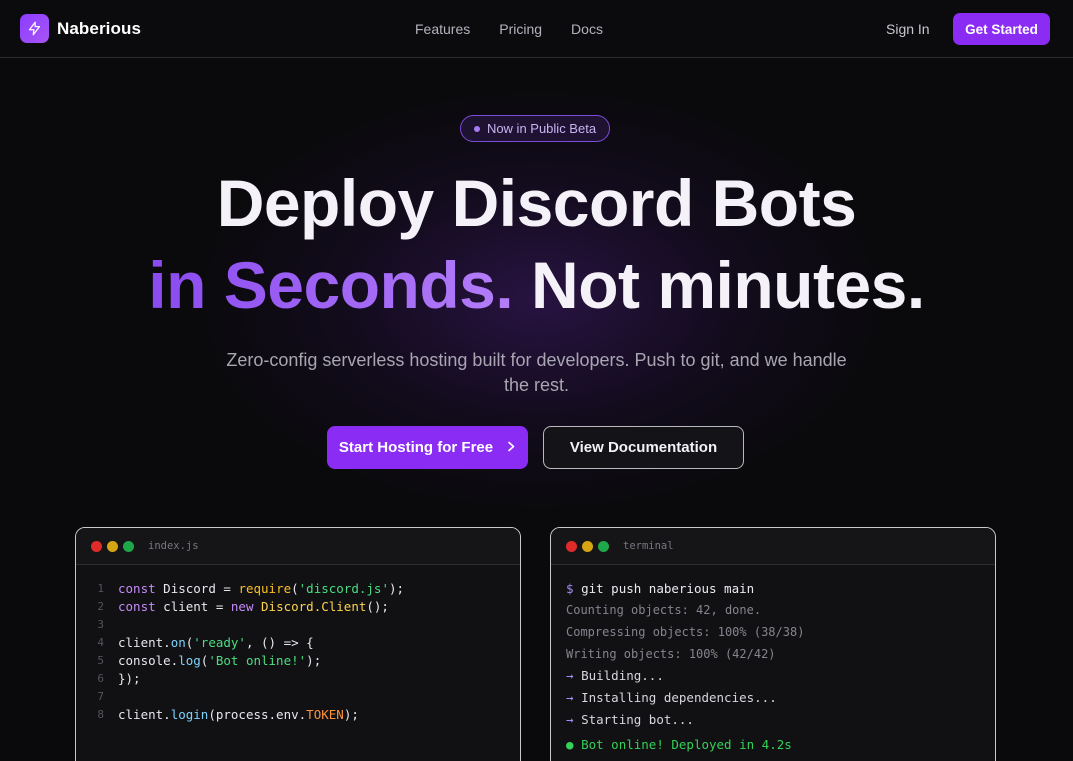  I want to click on code-line: 6});, so click(240, 679).